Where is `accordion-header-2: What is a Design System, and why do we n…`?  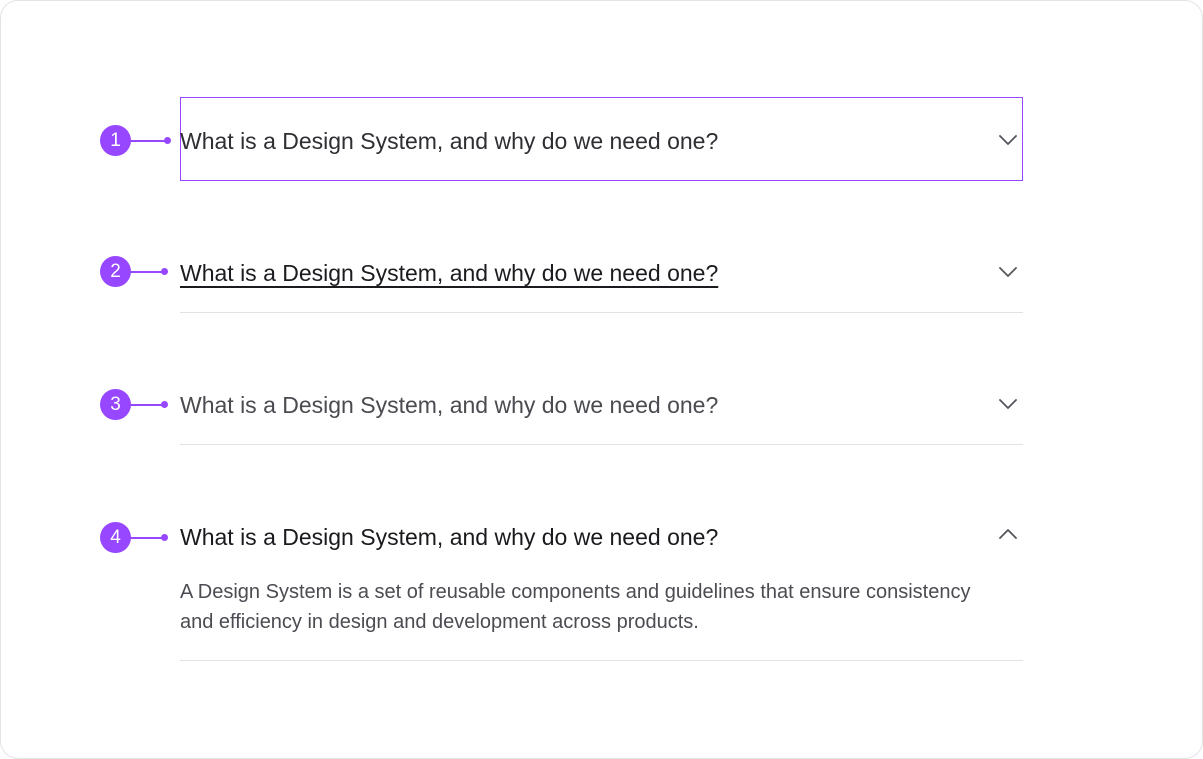
accordion-header-2: What is a Design System, and why do we n… is located at coordinates (601, 272).